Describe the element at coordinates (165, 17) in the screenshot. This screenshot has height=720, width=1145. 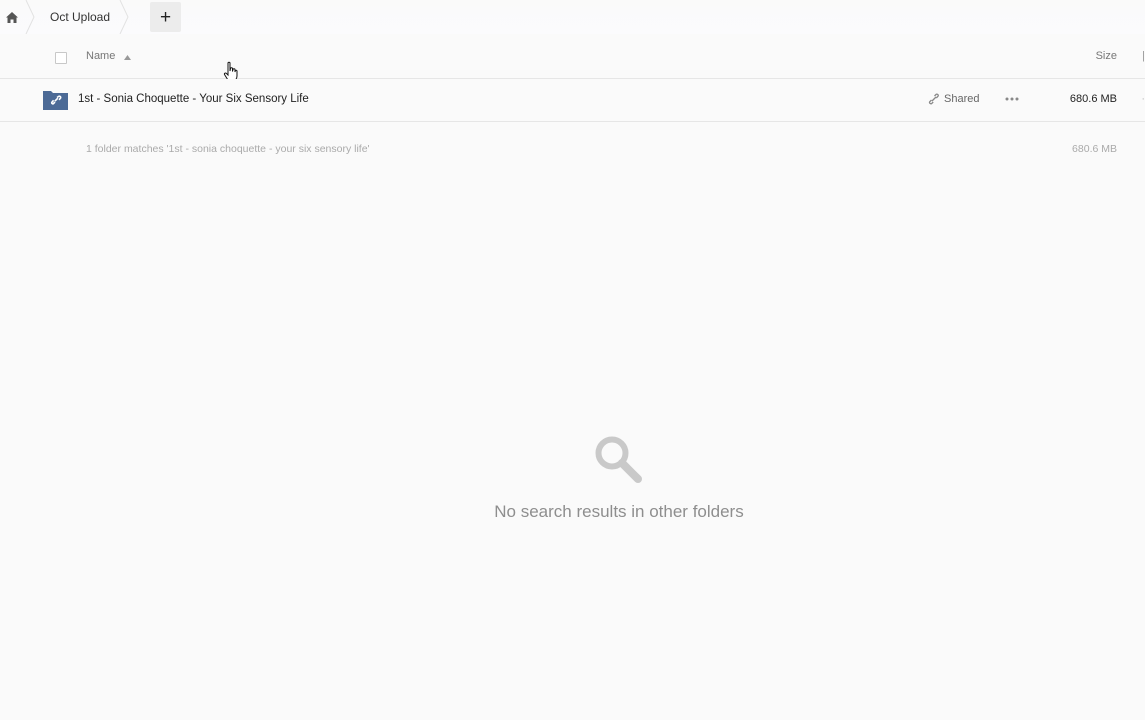
I see `new-button: +` at that location.